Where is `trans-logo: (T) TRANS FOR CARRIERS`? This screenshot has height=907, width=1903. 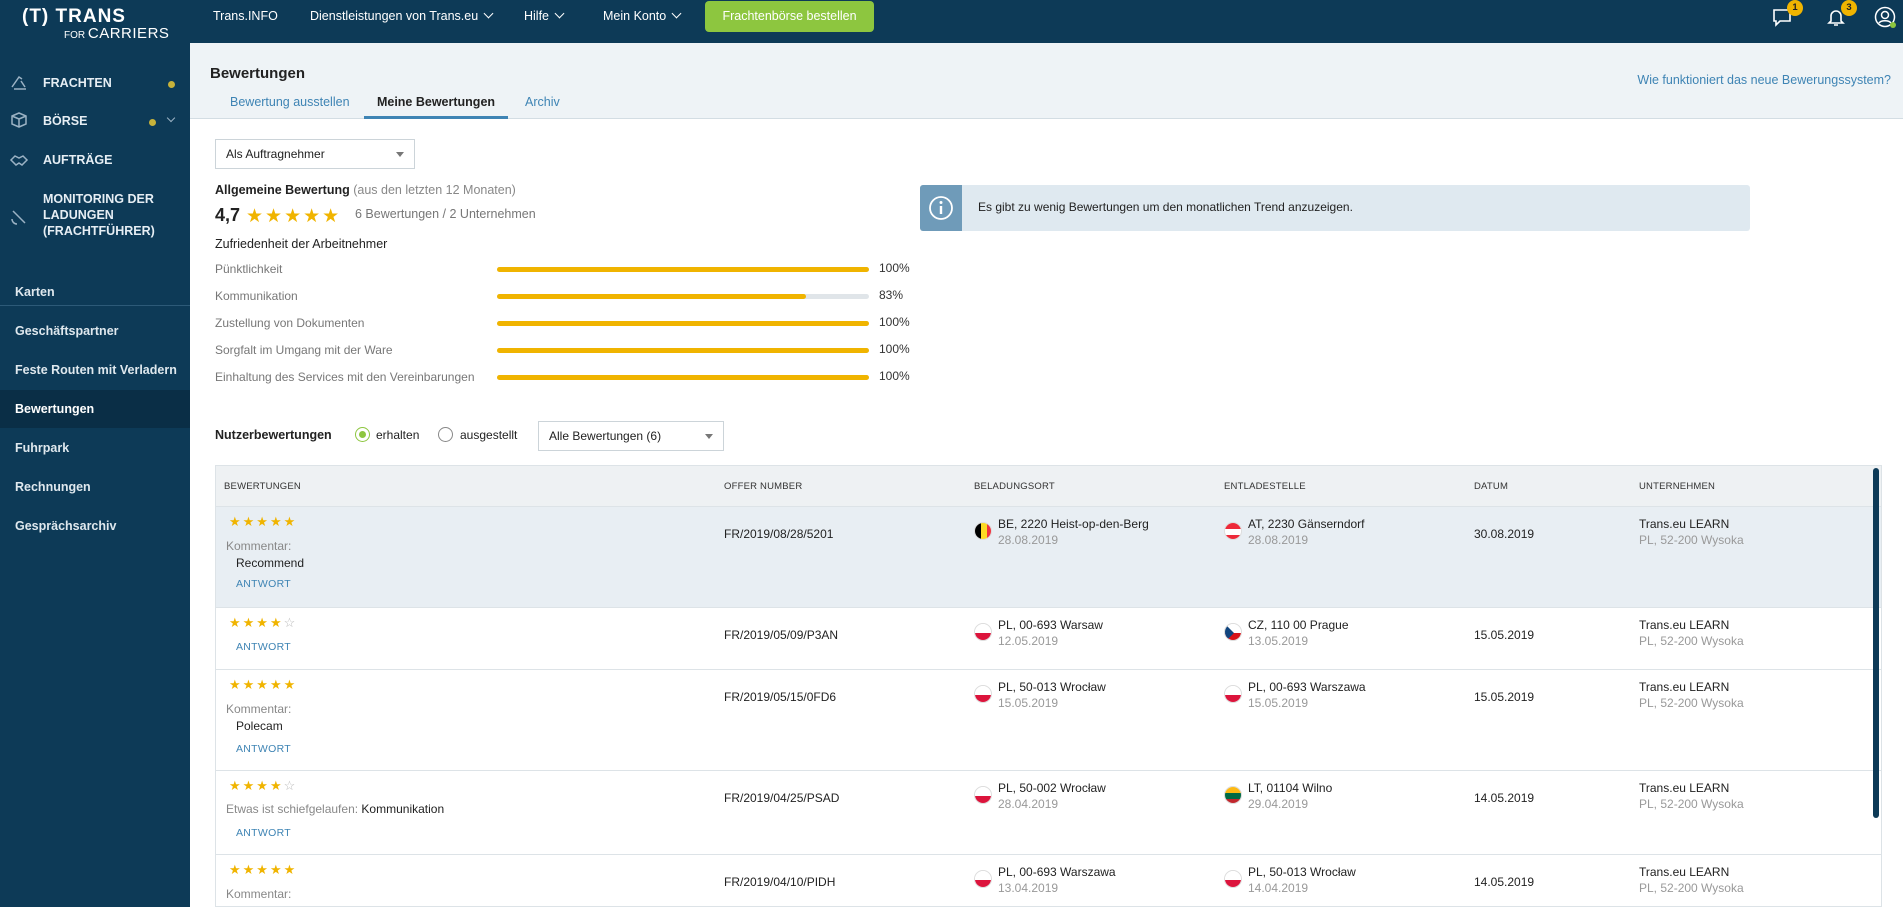 trans-logo: (T) TRANS FOR CARRIERS is located at coordinates (97, 24).